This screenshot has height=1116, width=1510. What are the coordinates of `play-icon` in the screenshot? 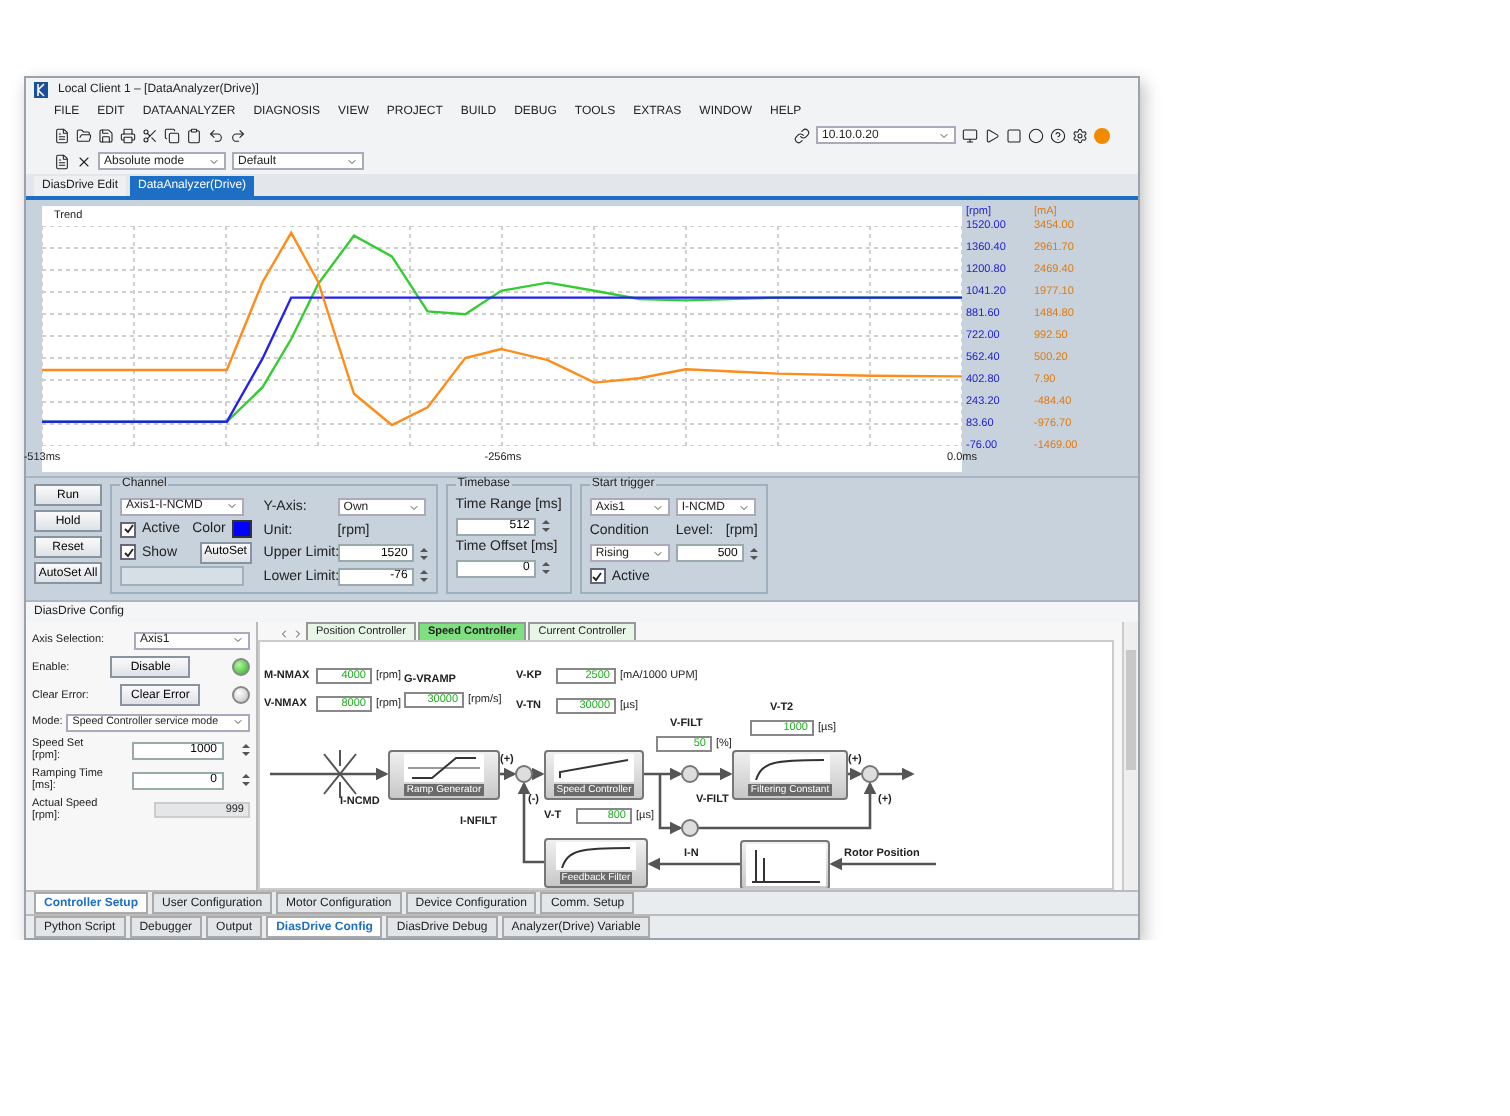 It's located at (992, 135).